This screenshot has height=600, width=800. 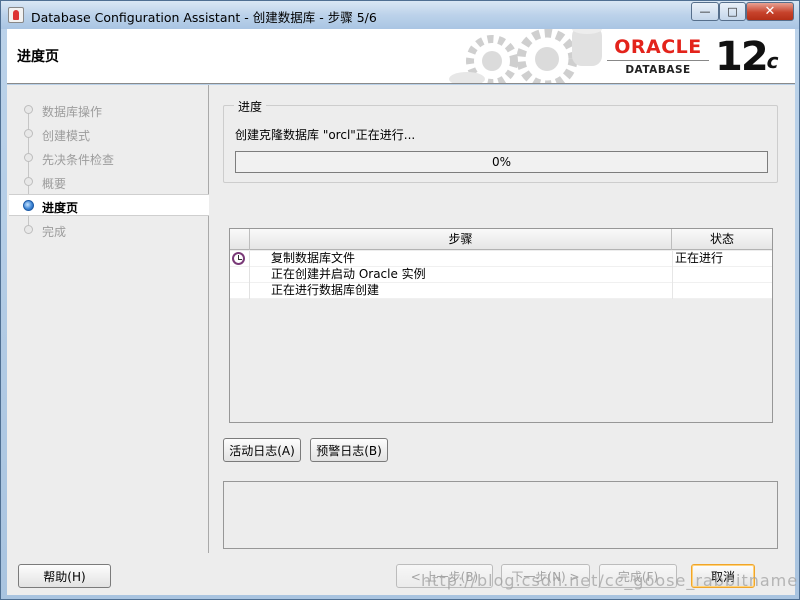 I want to click on column-header-status: 状态, so click(x=722, y=239).